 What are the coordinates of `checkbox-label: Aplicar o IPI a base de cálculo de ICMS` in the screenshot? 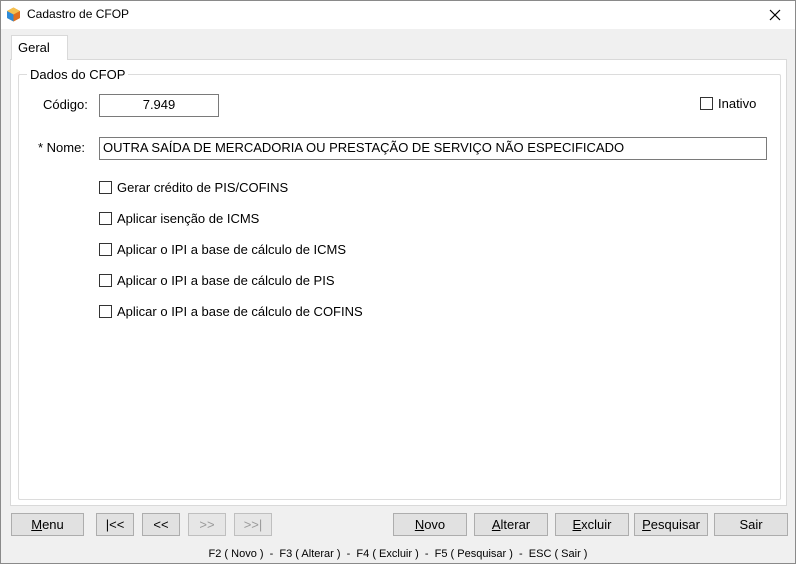 It's located at (232, 249).